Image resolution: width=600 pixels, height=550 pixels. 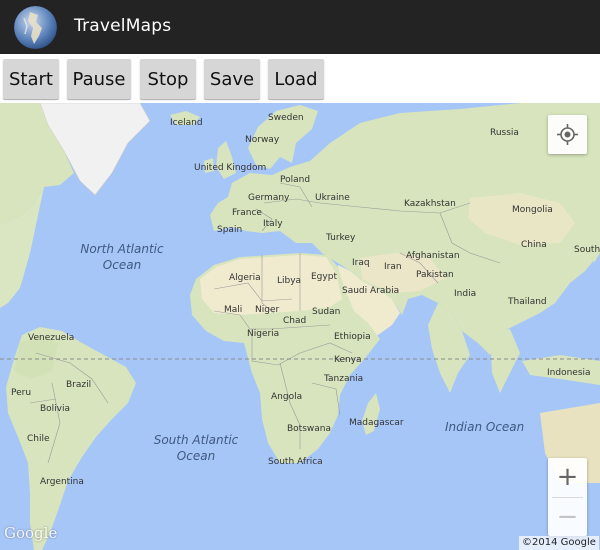 What do you see at coordinates (186, 123) in the screenshot?
I see `map-label-iceland: Iceland` at bounding box center [186, 123].